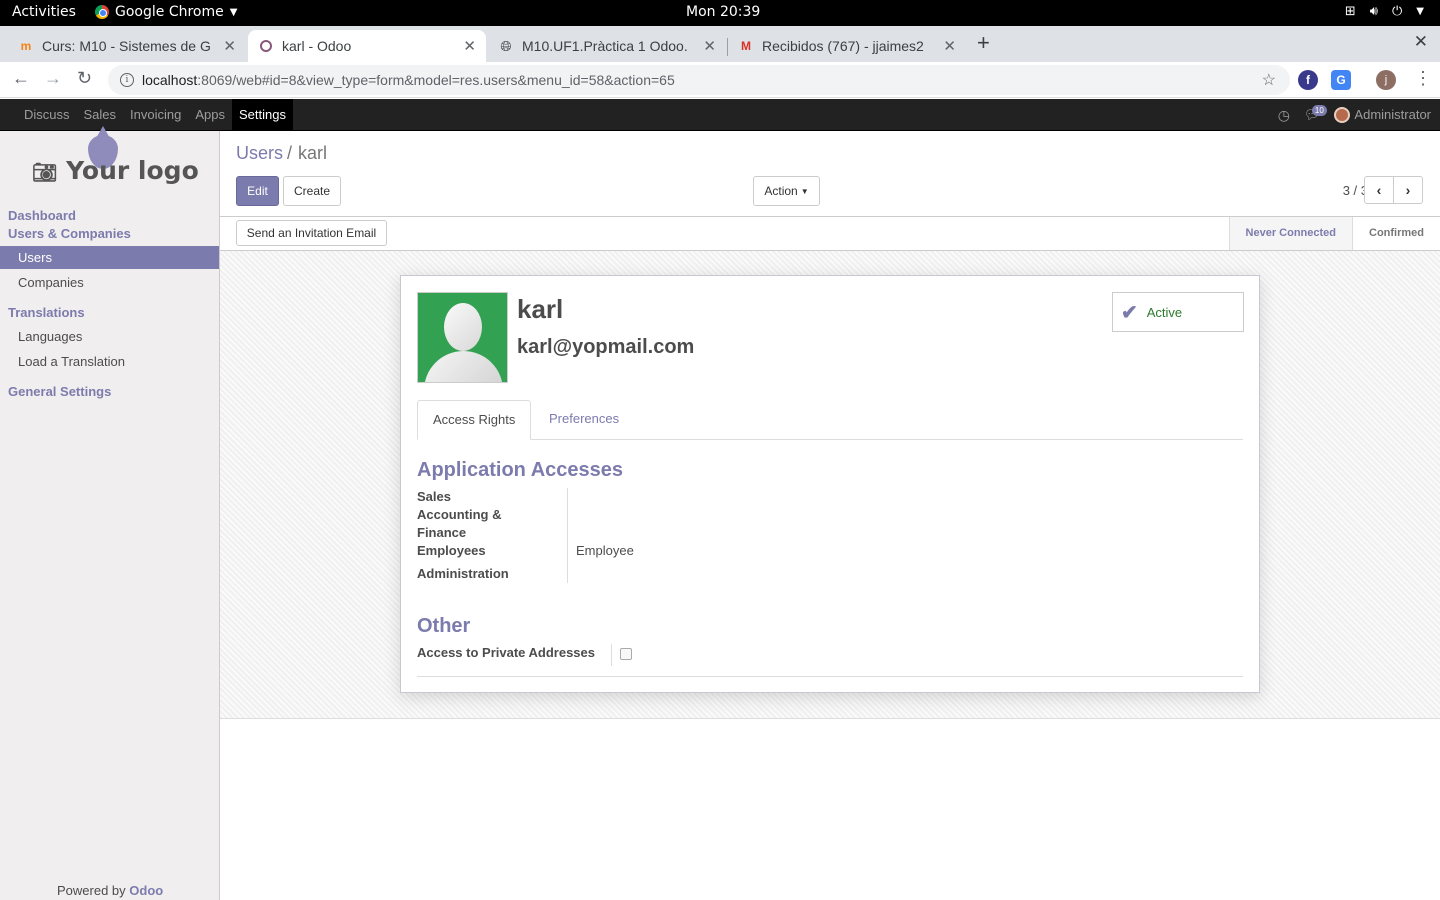  Describe the element at coordinates (26, 46) in the screenshot. I see `moodle-icon: m` at that location.